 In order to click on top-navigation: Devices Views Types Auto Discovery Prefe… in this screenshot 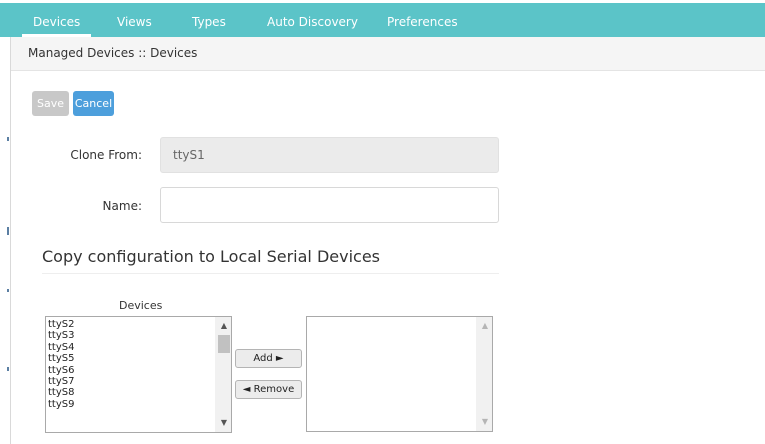, I will do `click(382, 18)`.